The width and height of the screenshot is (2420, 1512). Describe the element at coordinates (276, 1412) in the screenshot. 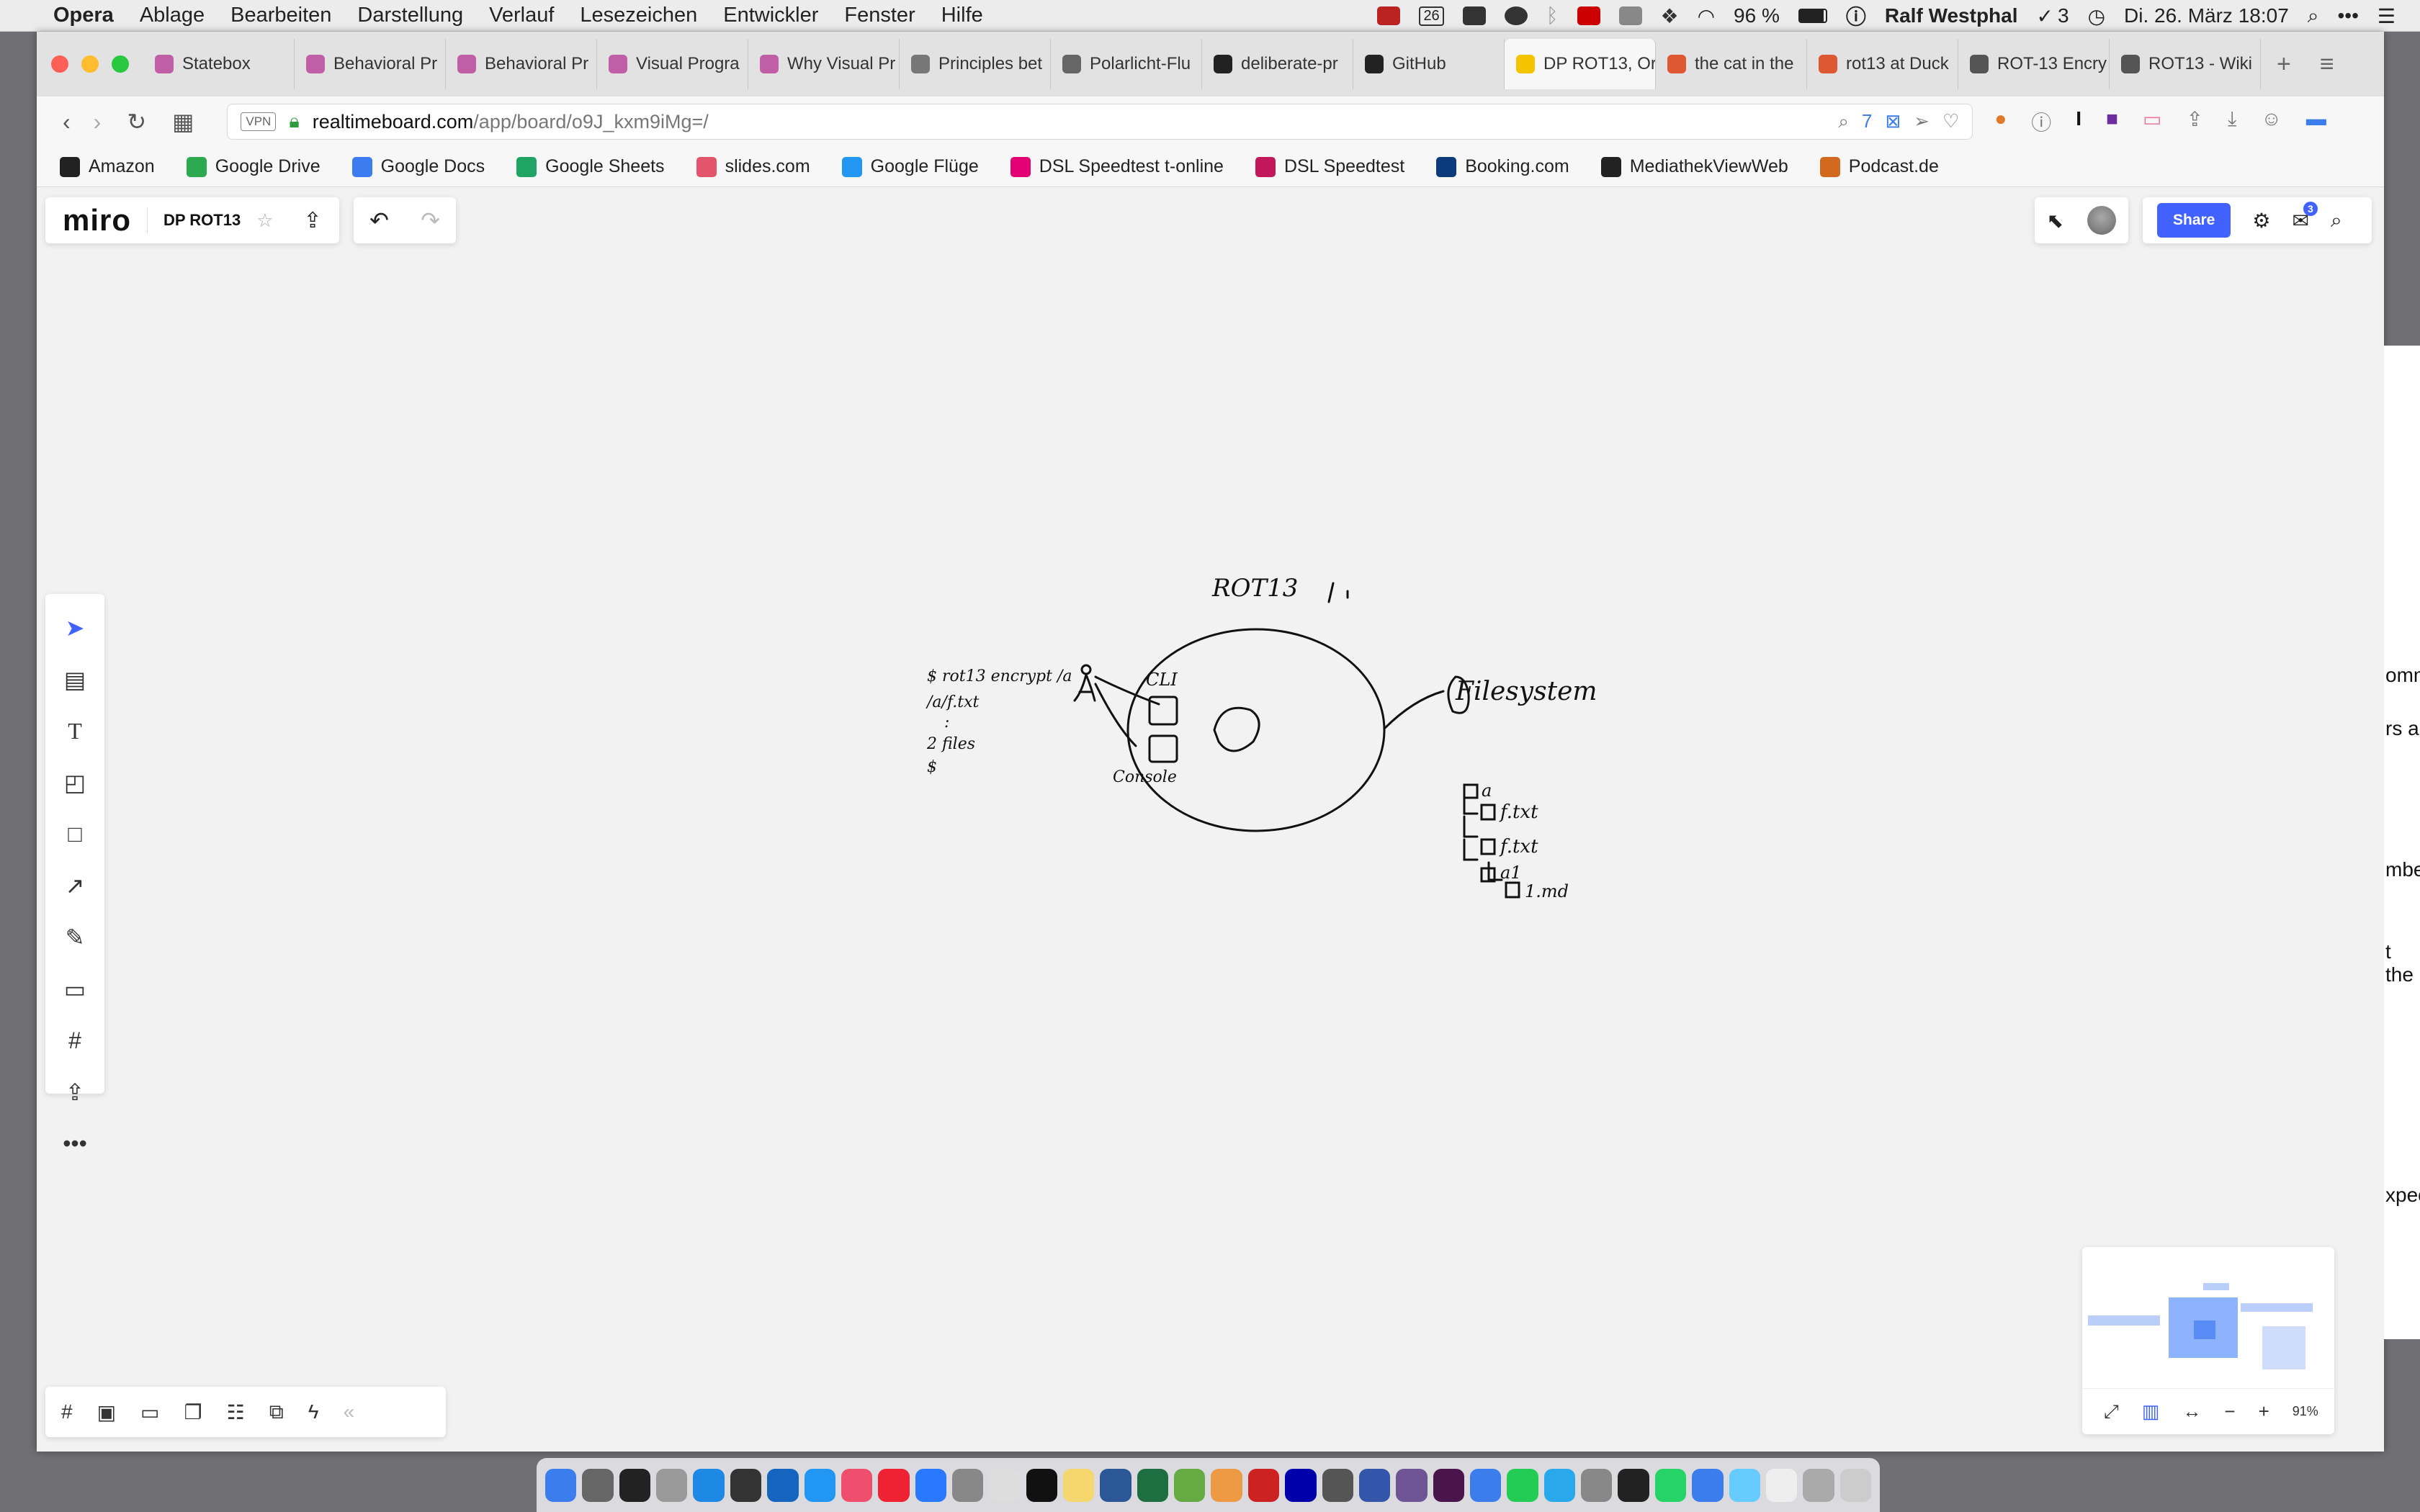

I see `screenshare-icon: ⧉` at that location.